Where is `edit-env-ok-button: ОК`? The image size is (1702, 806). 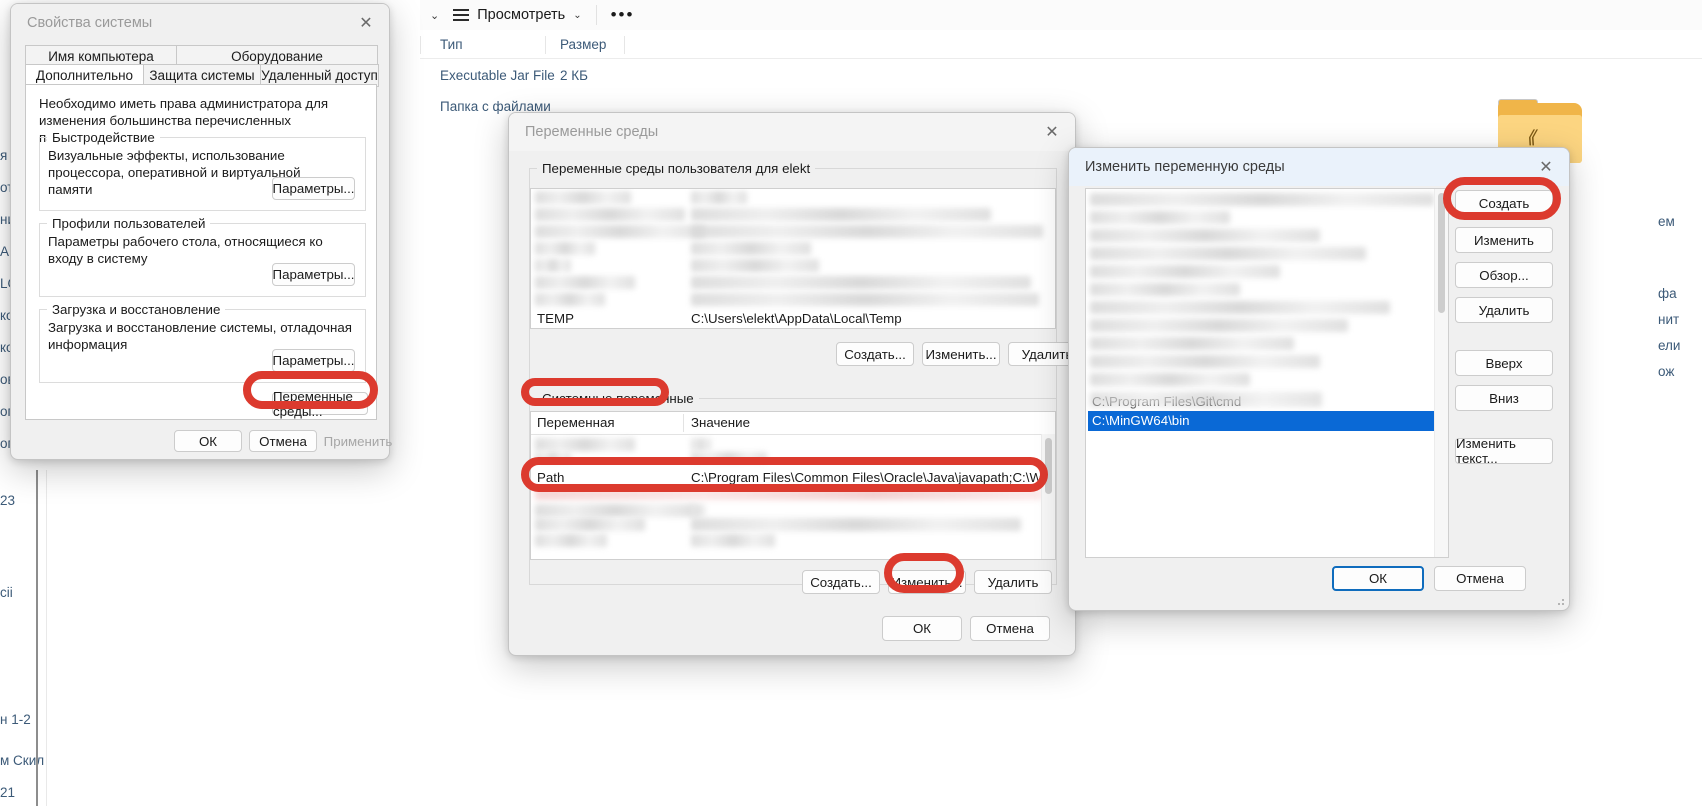
edit-env-ok-button: ОК is located at coordinates (1378, 578).